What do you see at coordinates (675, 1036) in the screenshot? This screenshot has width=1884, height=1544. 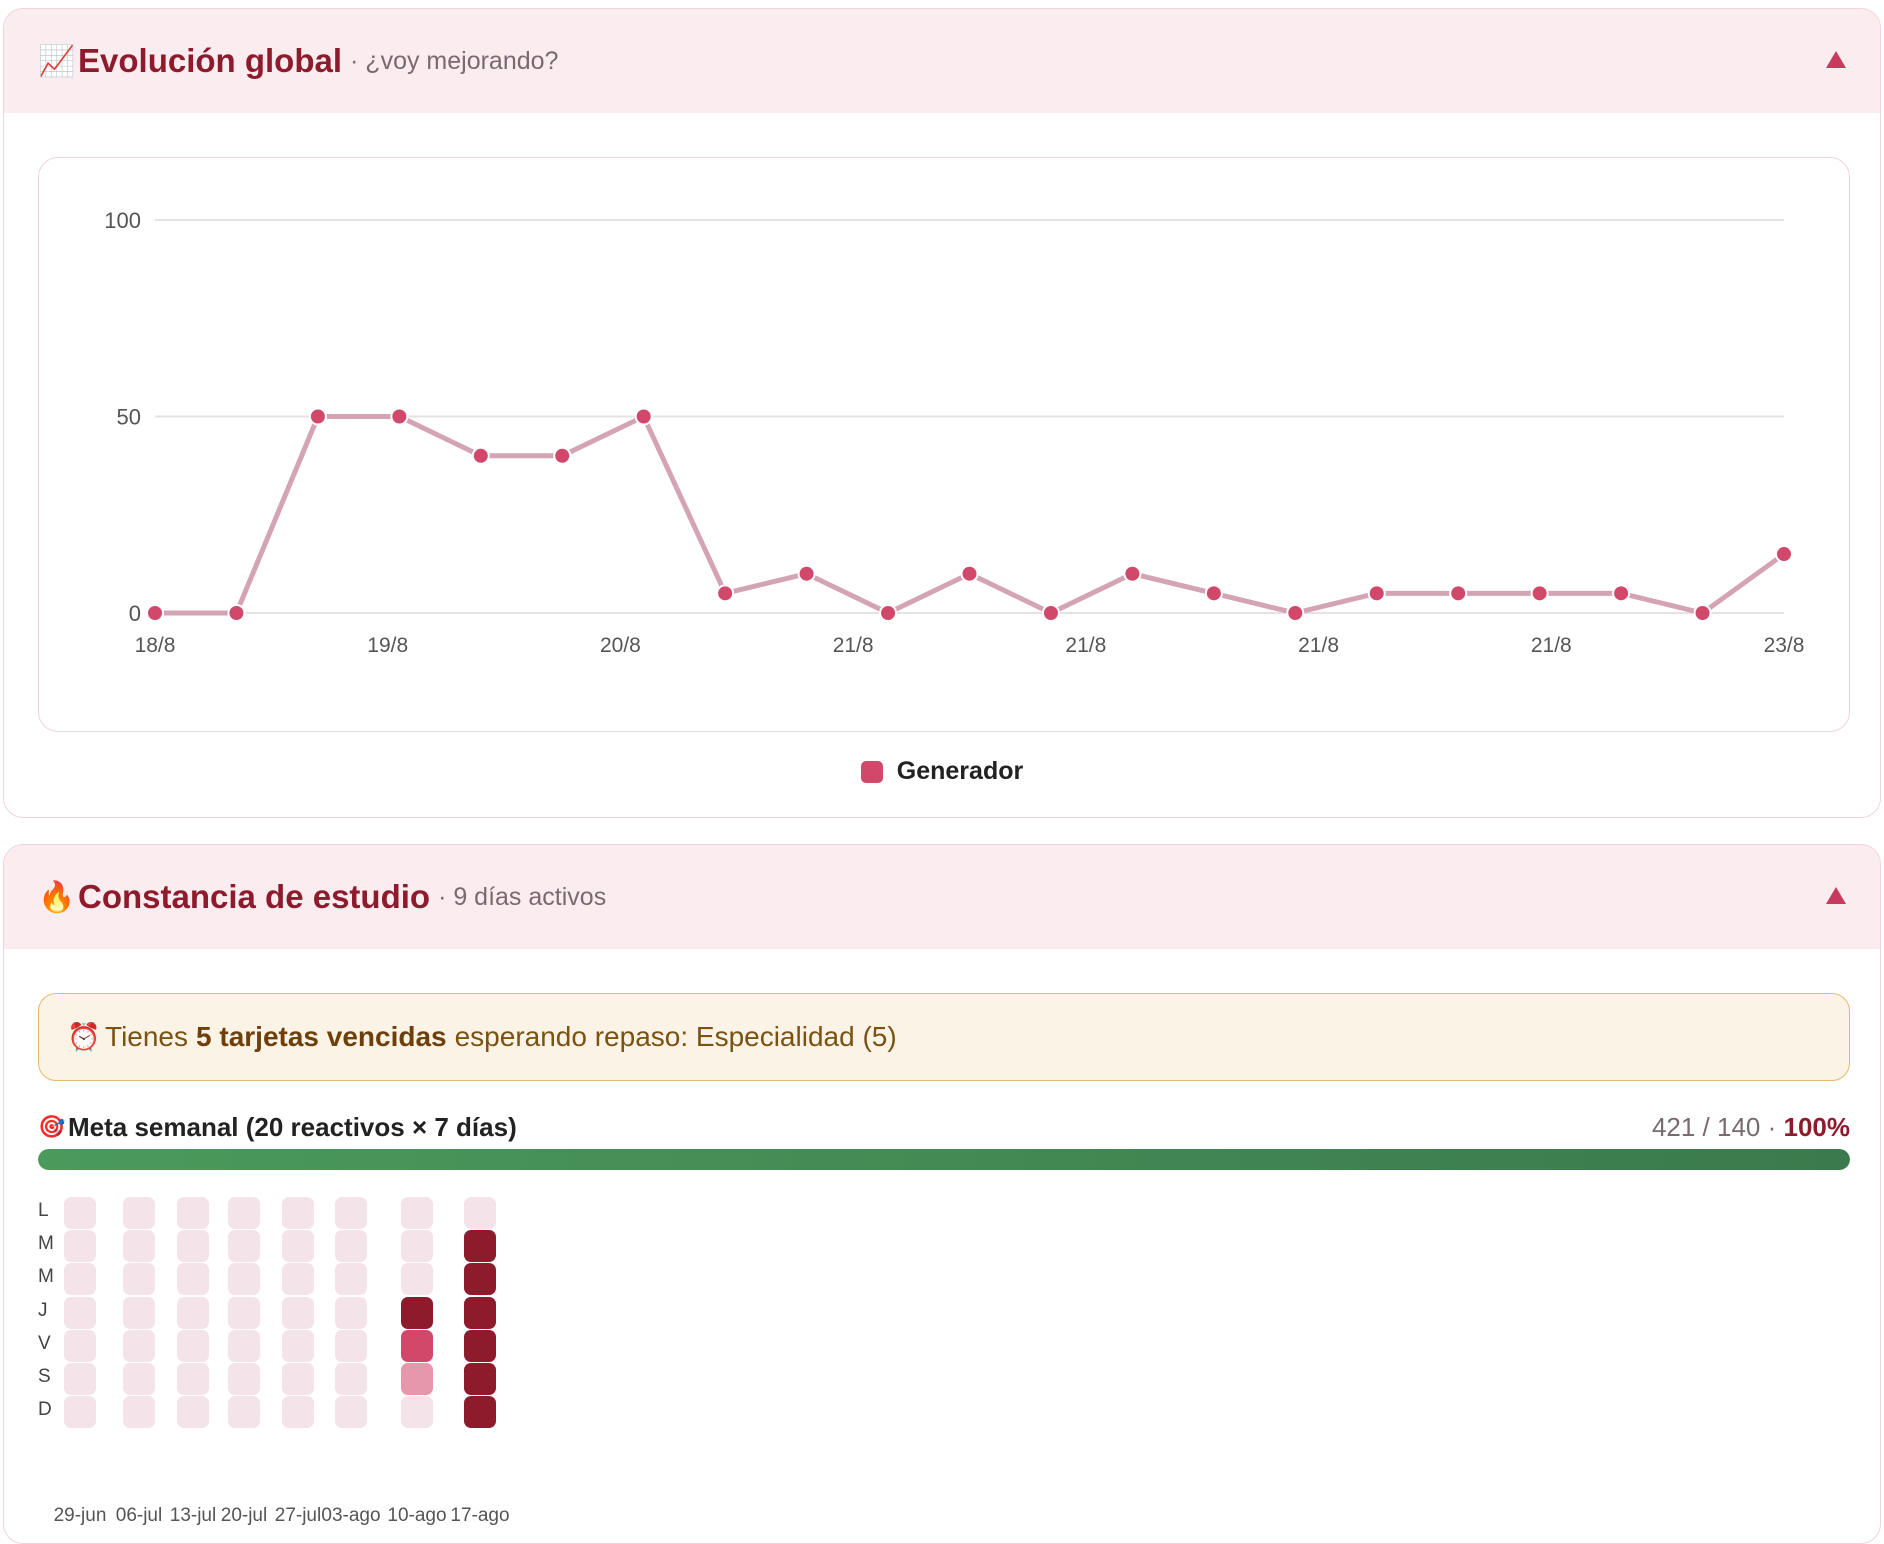 I see `alert-text-post: esperando repaso: Especialidad (5)` at bounding box center [675, 1036].